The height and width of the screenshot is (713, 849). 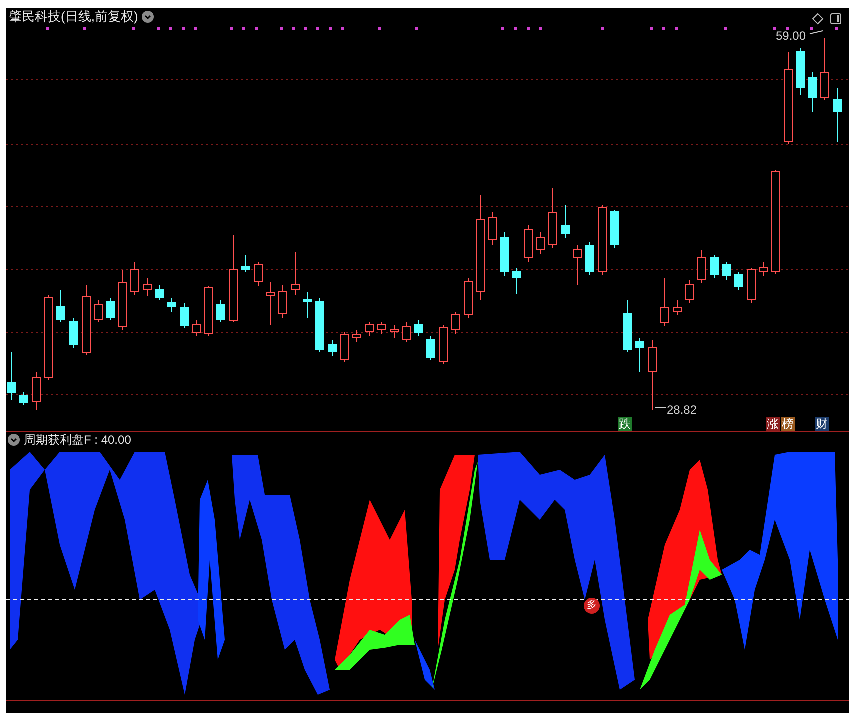 I want to click on leader-line, so click(x=817, y=32).